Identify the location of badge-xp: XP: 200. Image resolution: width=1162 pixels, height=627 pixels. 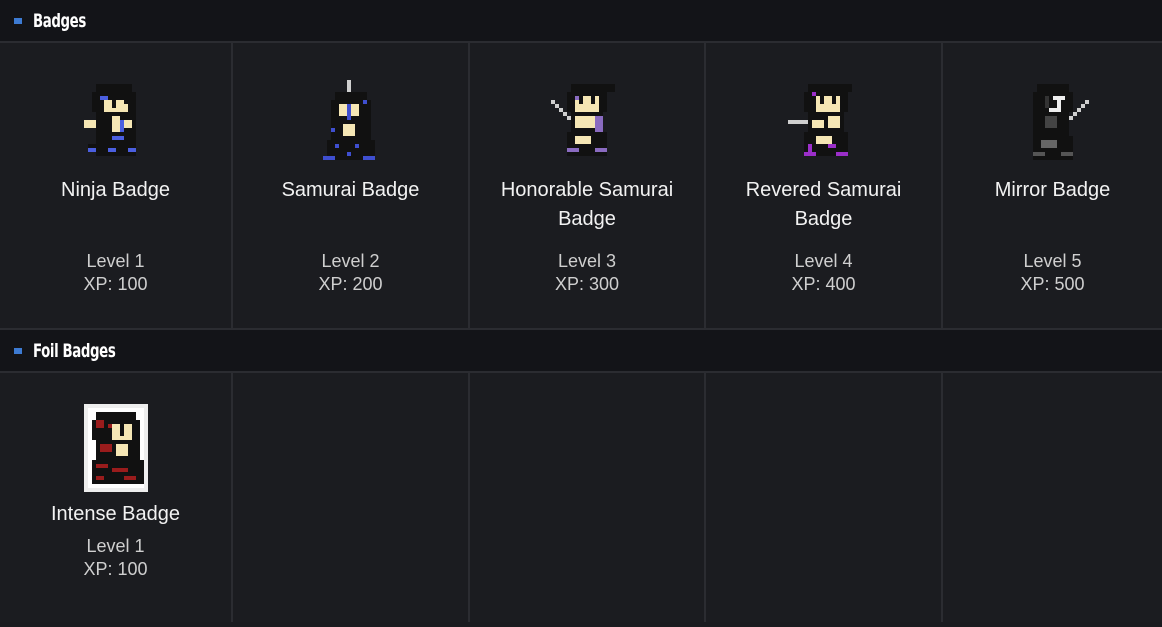
(350, 284).